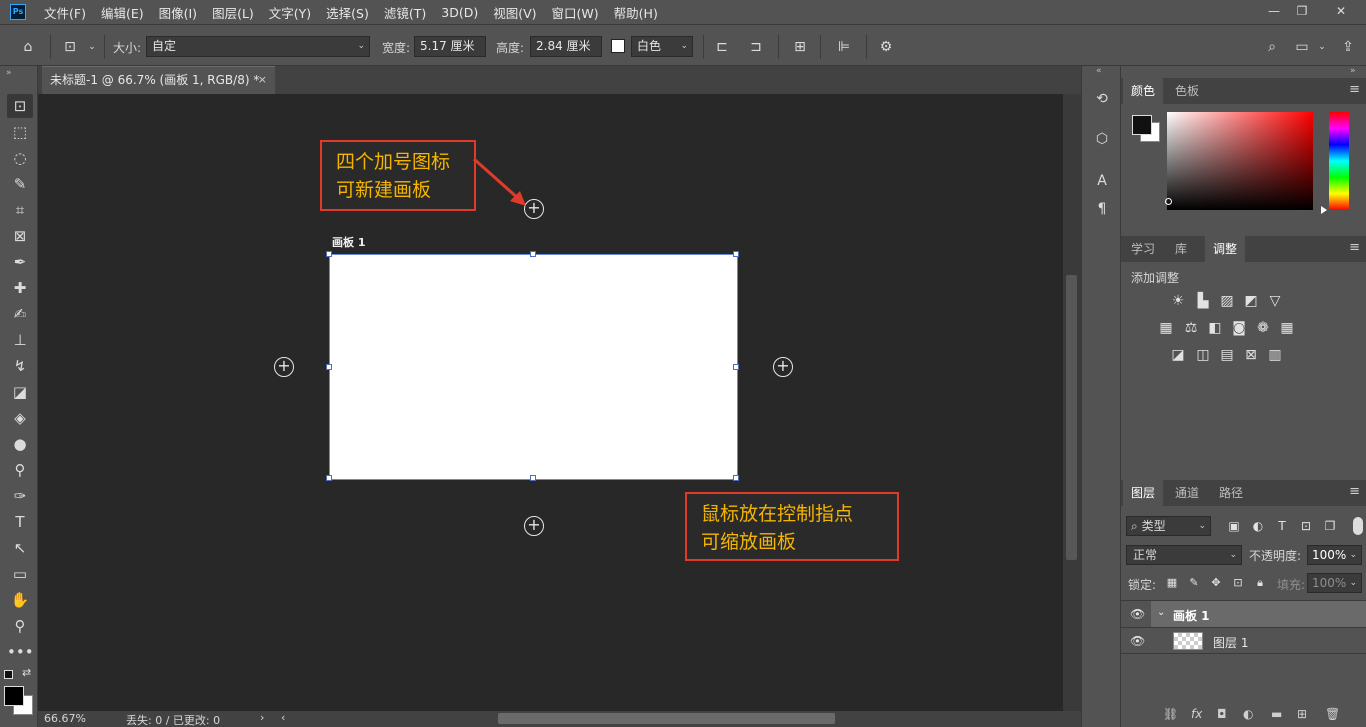 The height and width of the screenshot is (727, 1366). What do you see at coordinates (1099, 71) in the screenshot?
I see `collapse-icon: «` at bounding box center [1099, 71].